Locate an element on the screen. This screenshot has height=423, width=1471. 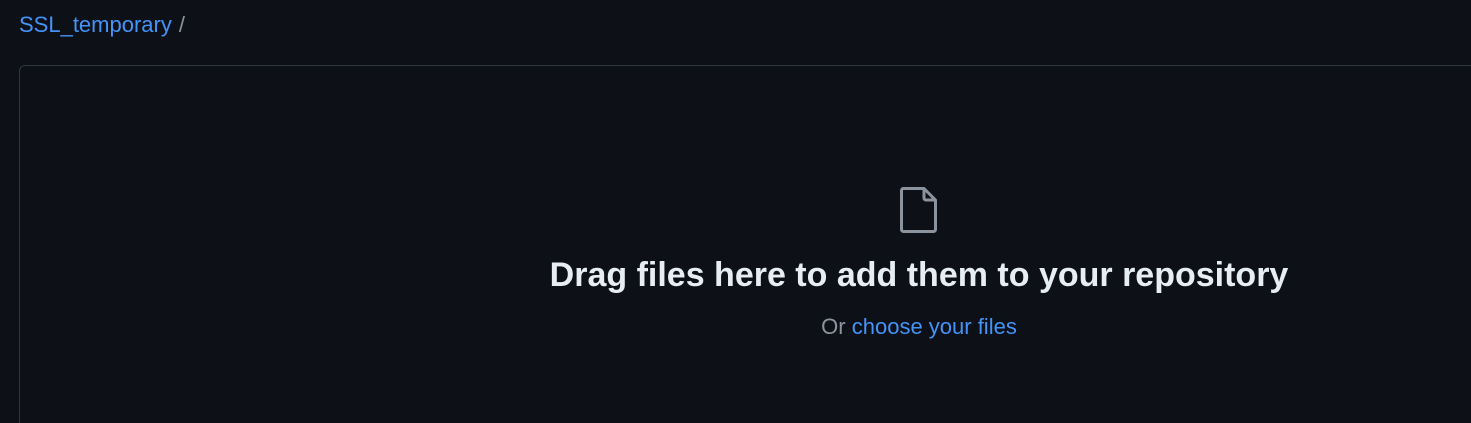
drop-zone-subtitle: Or choose your files is located at coordinates (735, 327).